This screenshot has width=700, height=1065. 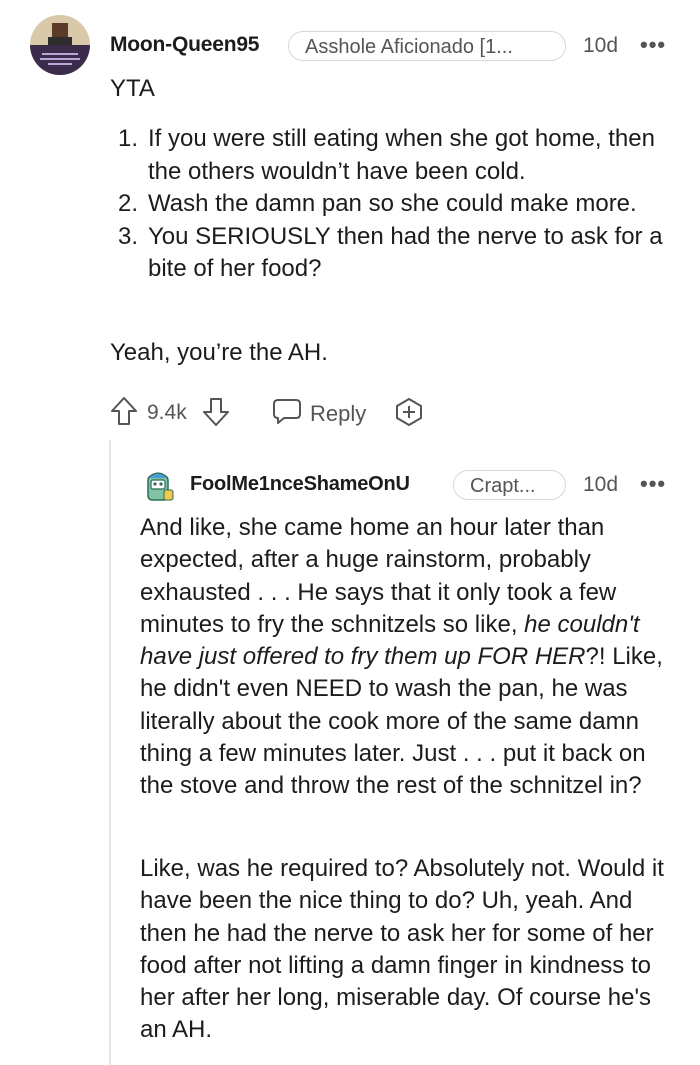 I want to click on downvote-icon, so click(x=216, y=414).